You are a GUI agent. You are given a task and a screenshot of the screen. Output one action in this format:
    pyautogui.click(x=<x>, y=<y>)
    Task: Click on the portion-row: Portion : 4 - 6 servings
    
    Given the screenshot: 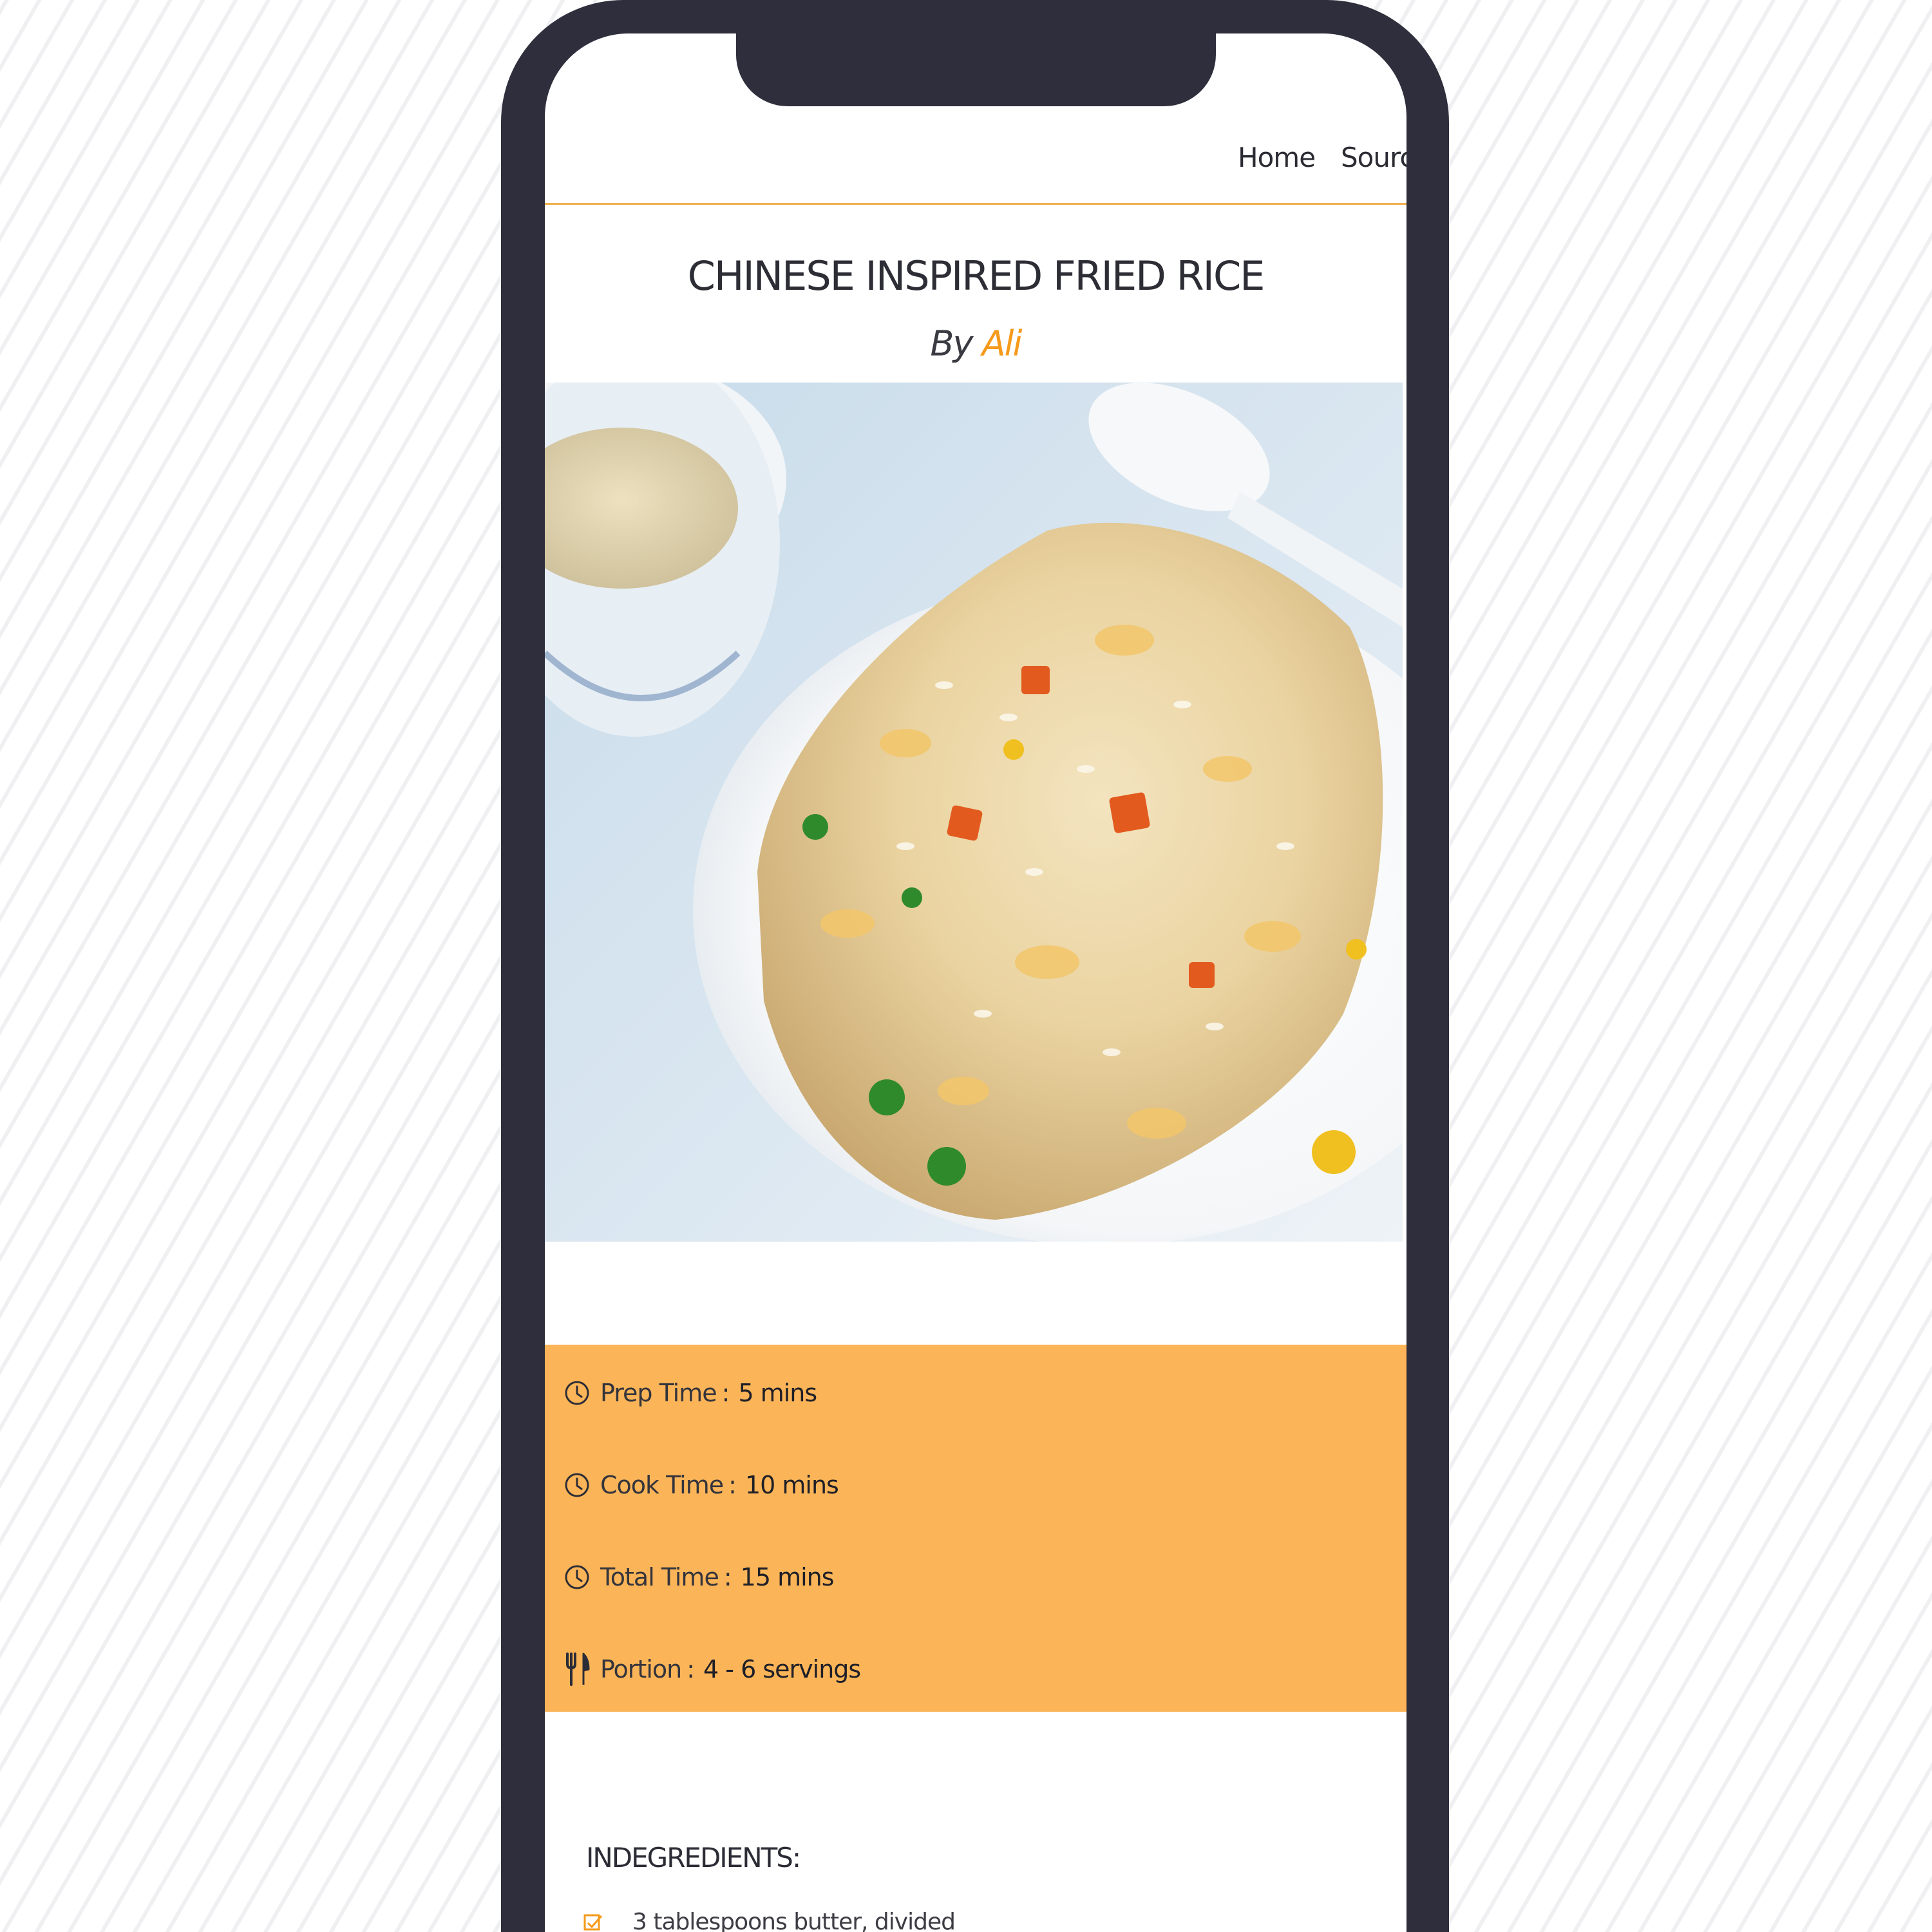 What is the action you would take?
    pyautogui.click(x=712, y=1669)
    